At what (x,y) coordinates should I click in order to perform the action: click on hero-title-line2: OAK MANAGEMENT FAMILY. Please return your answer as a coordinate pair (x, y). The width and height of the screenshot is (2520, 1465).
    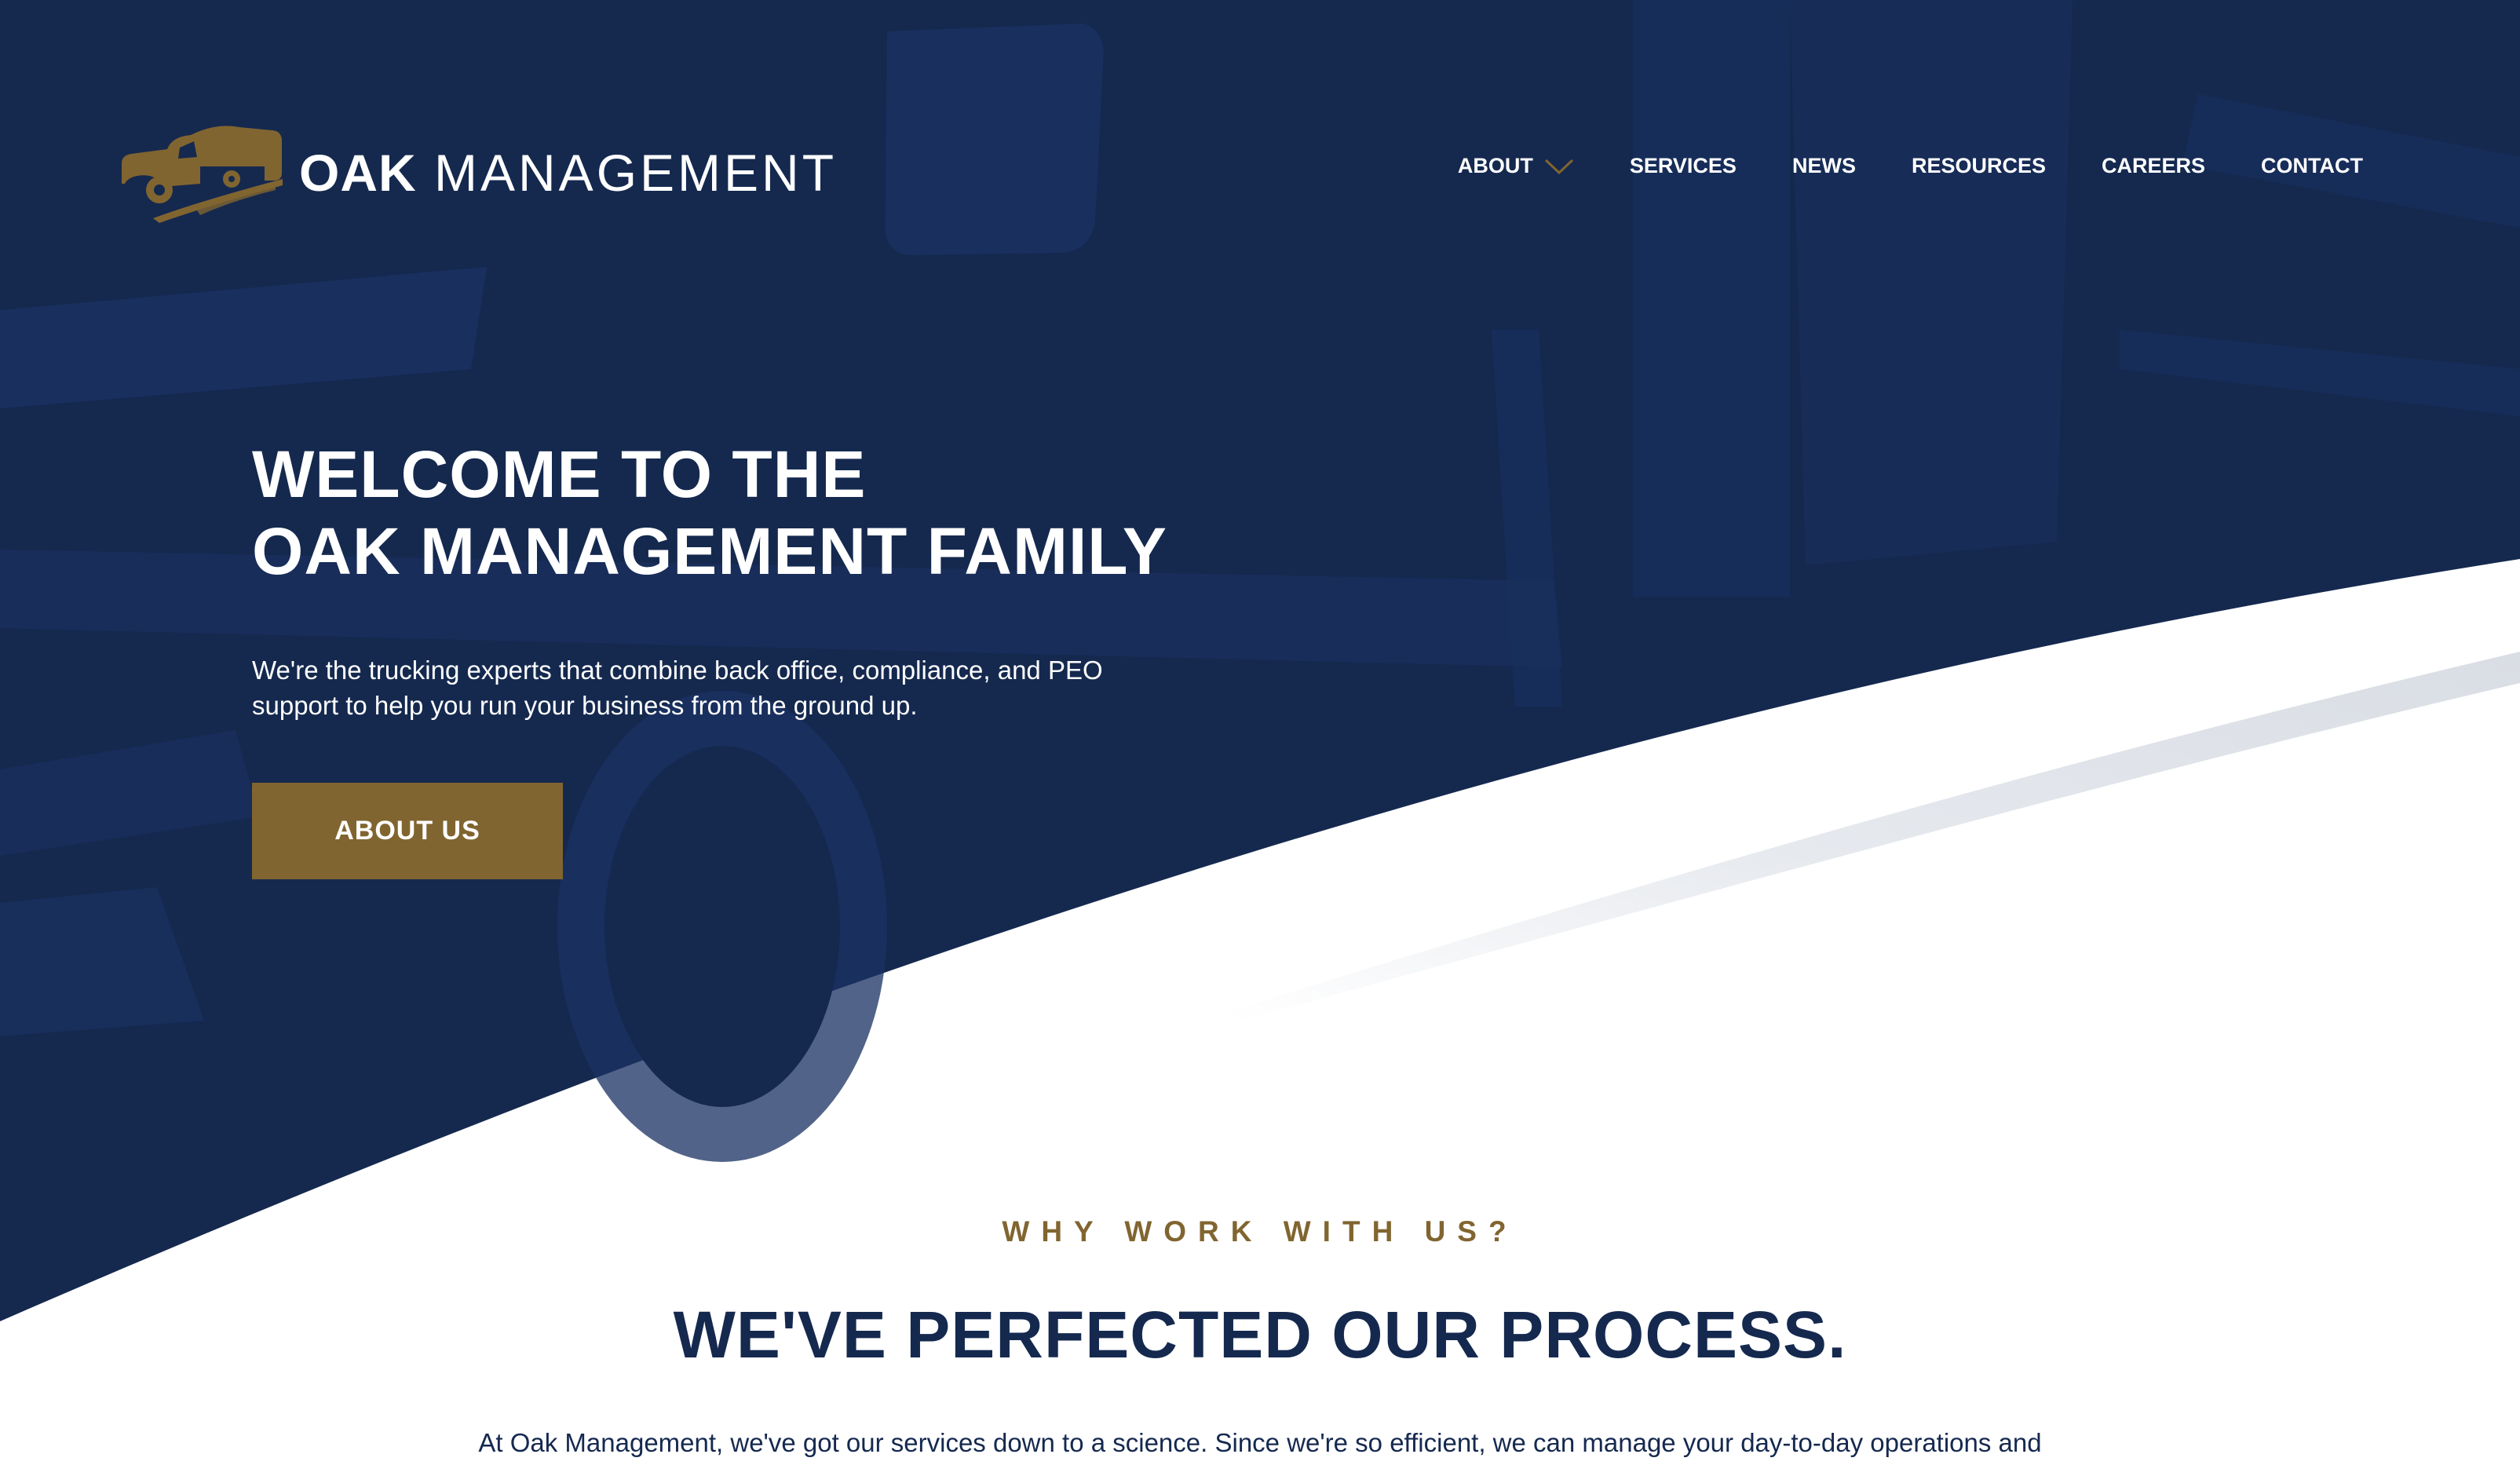
    Looking at the image, I should click on (709, 551).